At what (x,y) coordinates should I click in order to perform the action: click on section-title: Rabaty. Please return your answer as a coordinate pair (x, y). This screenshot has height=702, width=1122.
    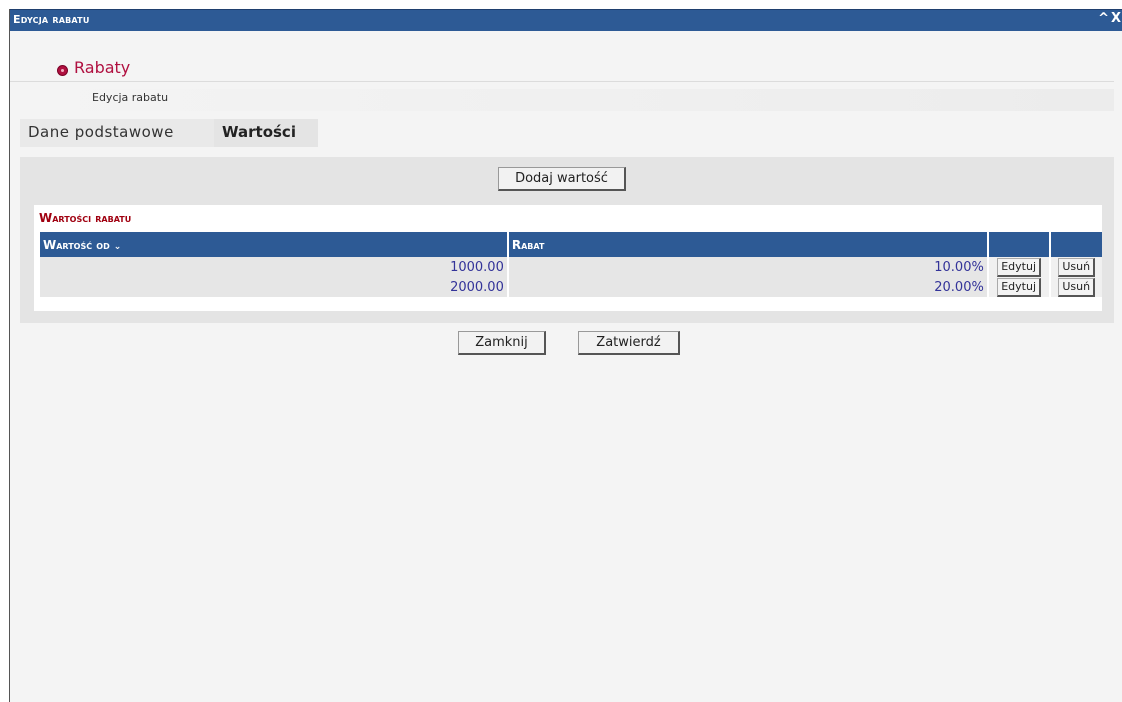
    Looking at the image, I should click on (102, 67).